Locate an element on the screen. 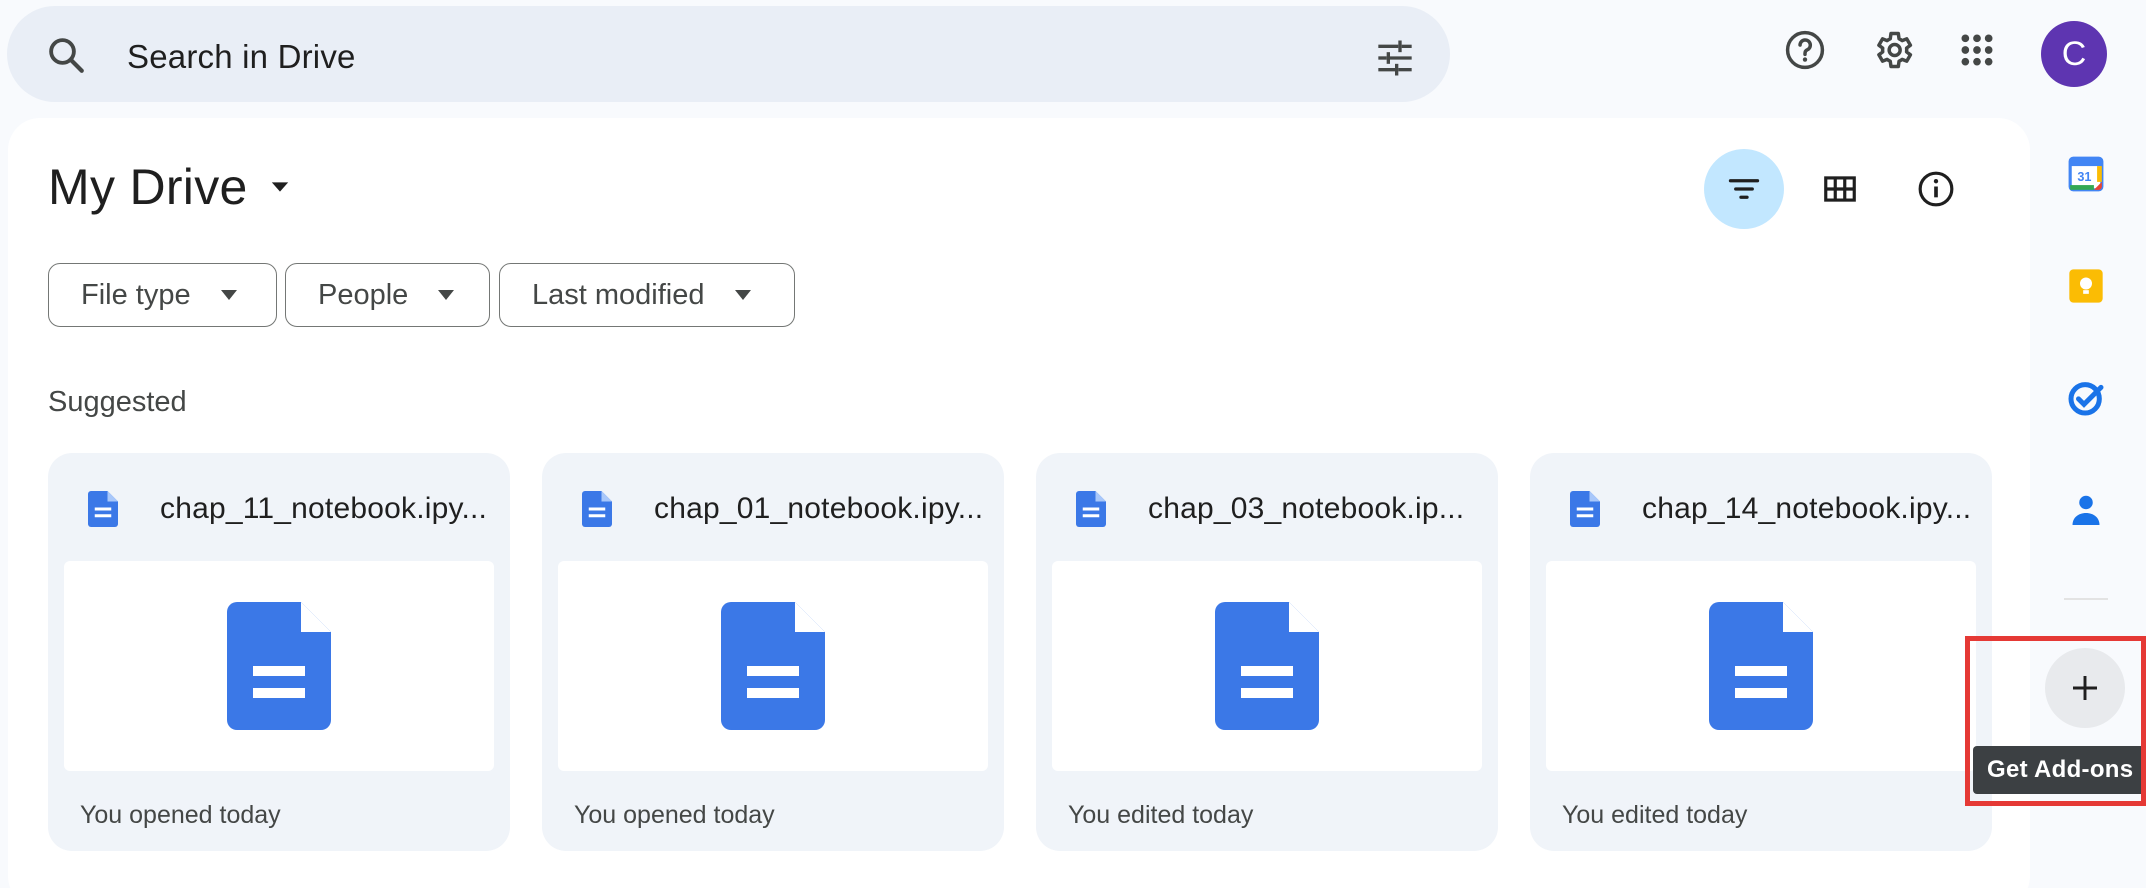 The height and width of the screenshot is (888, 2146). title-row: My Drive is located at coordinates (171, 187).